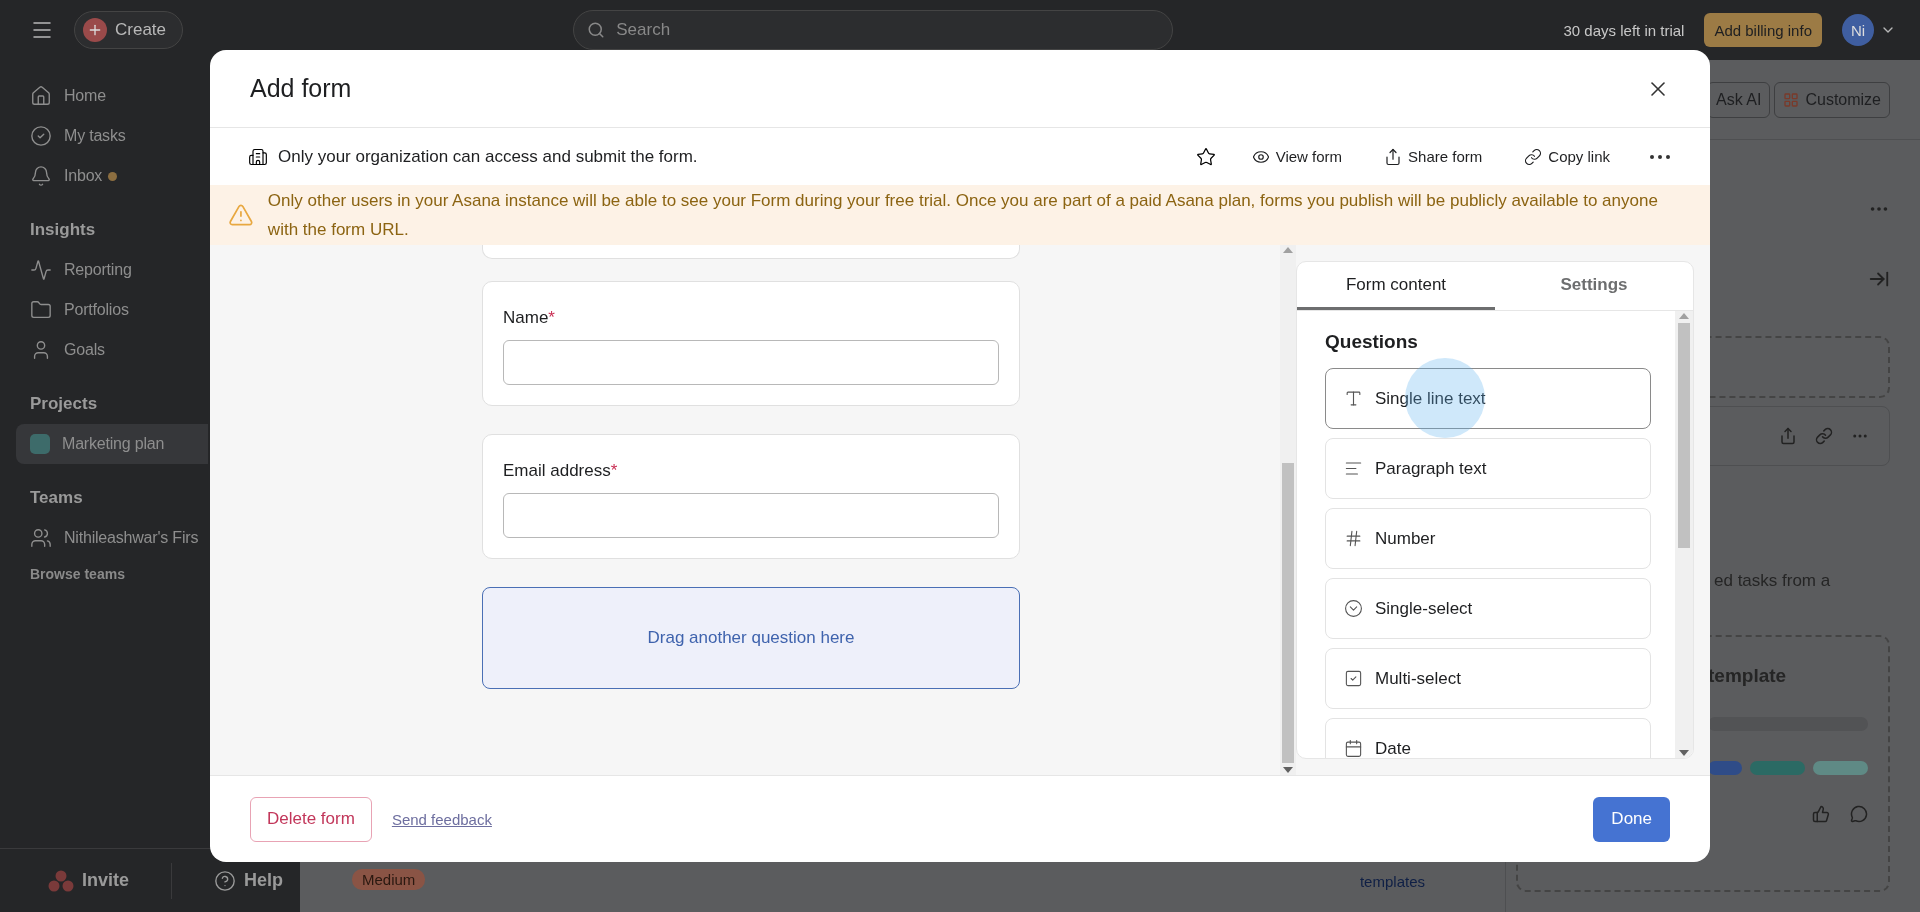 The width and height of the screenshot is (1920, 912). What do you see at coordinates (258, 156) in the screenshot?
I see `building-icon` at bounding box center [258, 156].